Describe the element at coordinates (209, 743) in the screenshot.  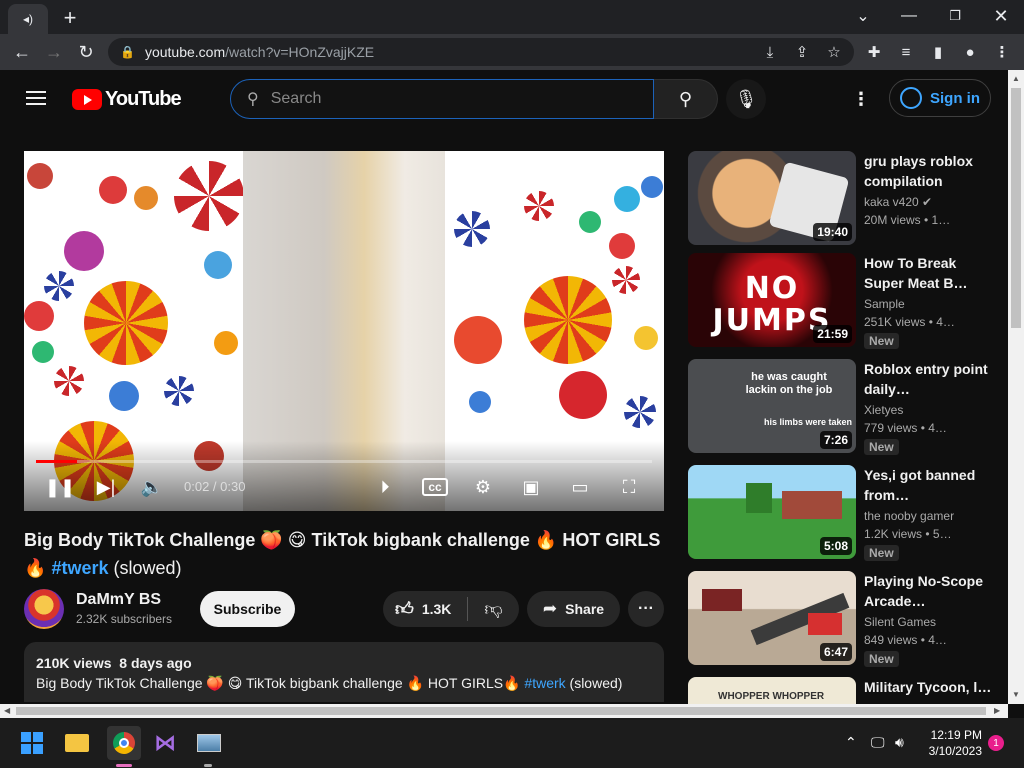
I see `image-viewer-icon` at that location.